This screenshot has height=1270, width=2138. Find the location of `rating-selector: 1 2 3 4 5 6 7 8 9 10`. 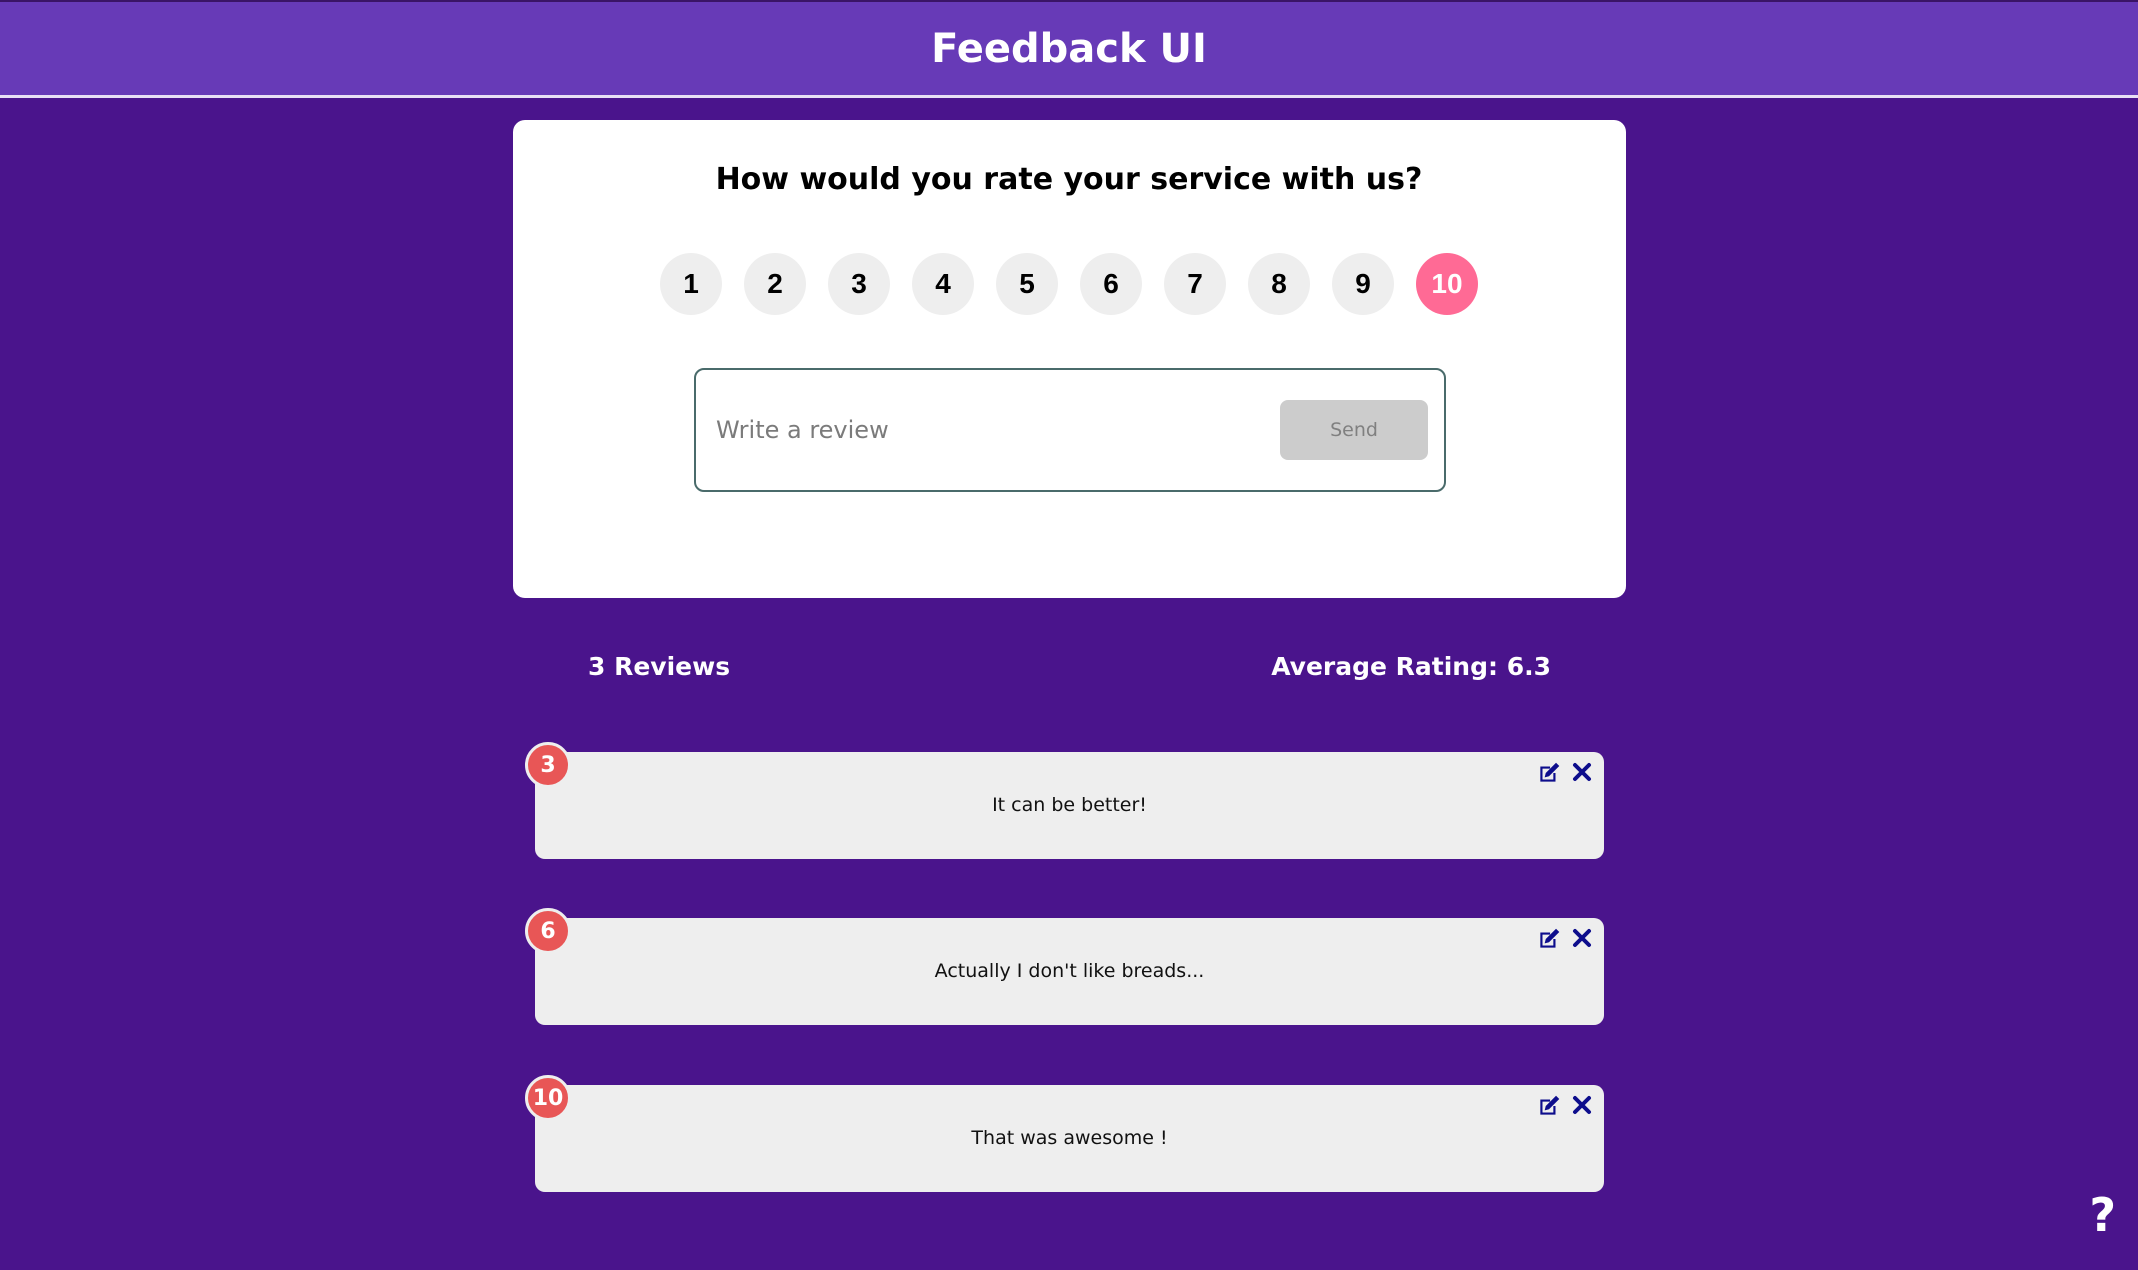

rating-selector: 1 2 3 4 5 6 7 8 9 10 is located at coordinates (1069, 284).